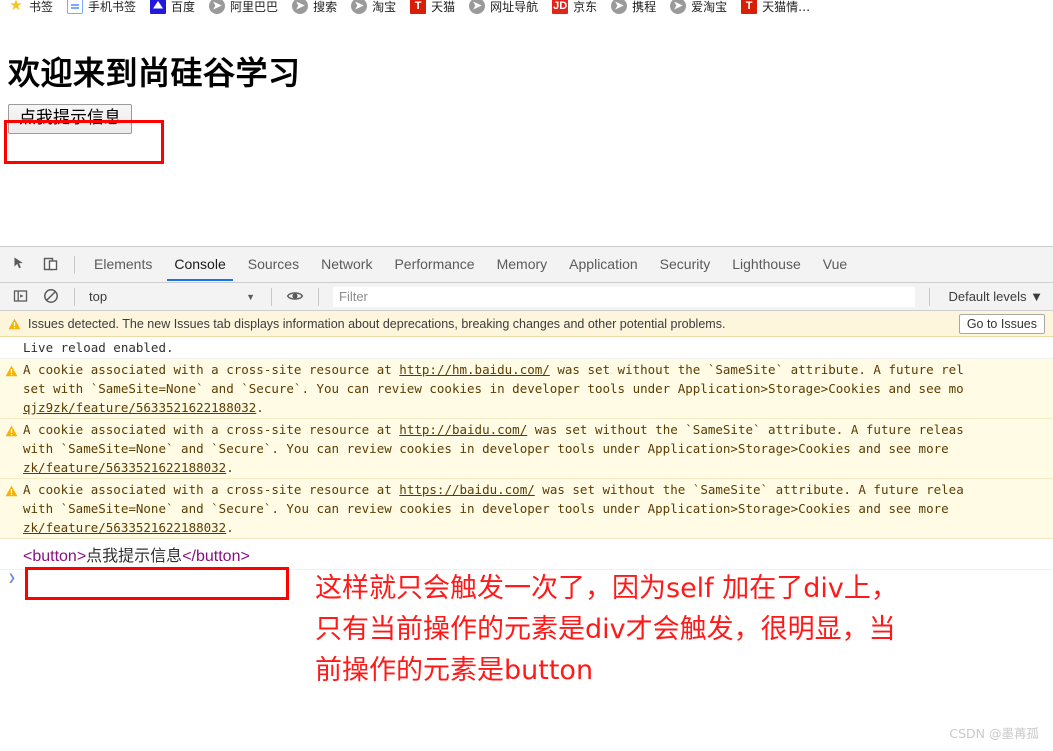  What do you see at coordinates (560, 7) in the screenshot?
I see `jd-icon: JD` at bounding box center [560, 7].